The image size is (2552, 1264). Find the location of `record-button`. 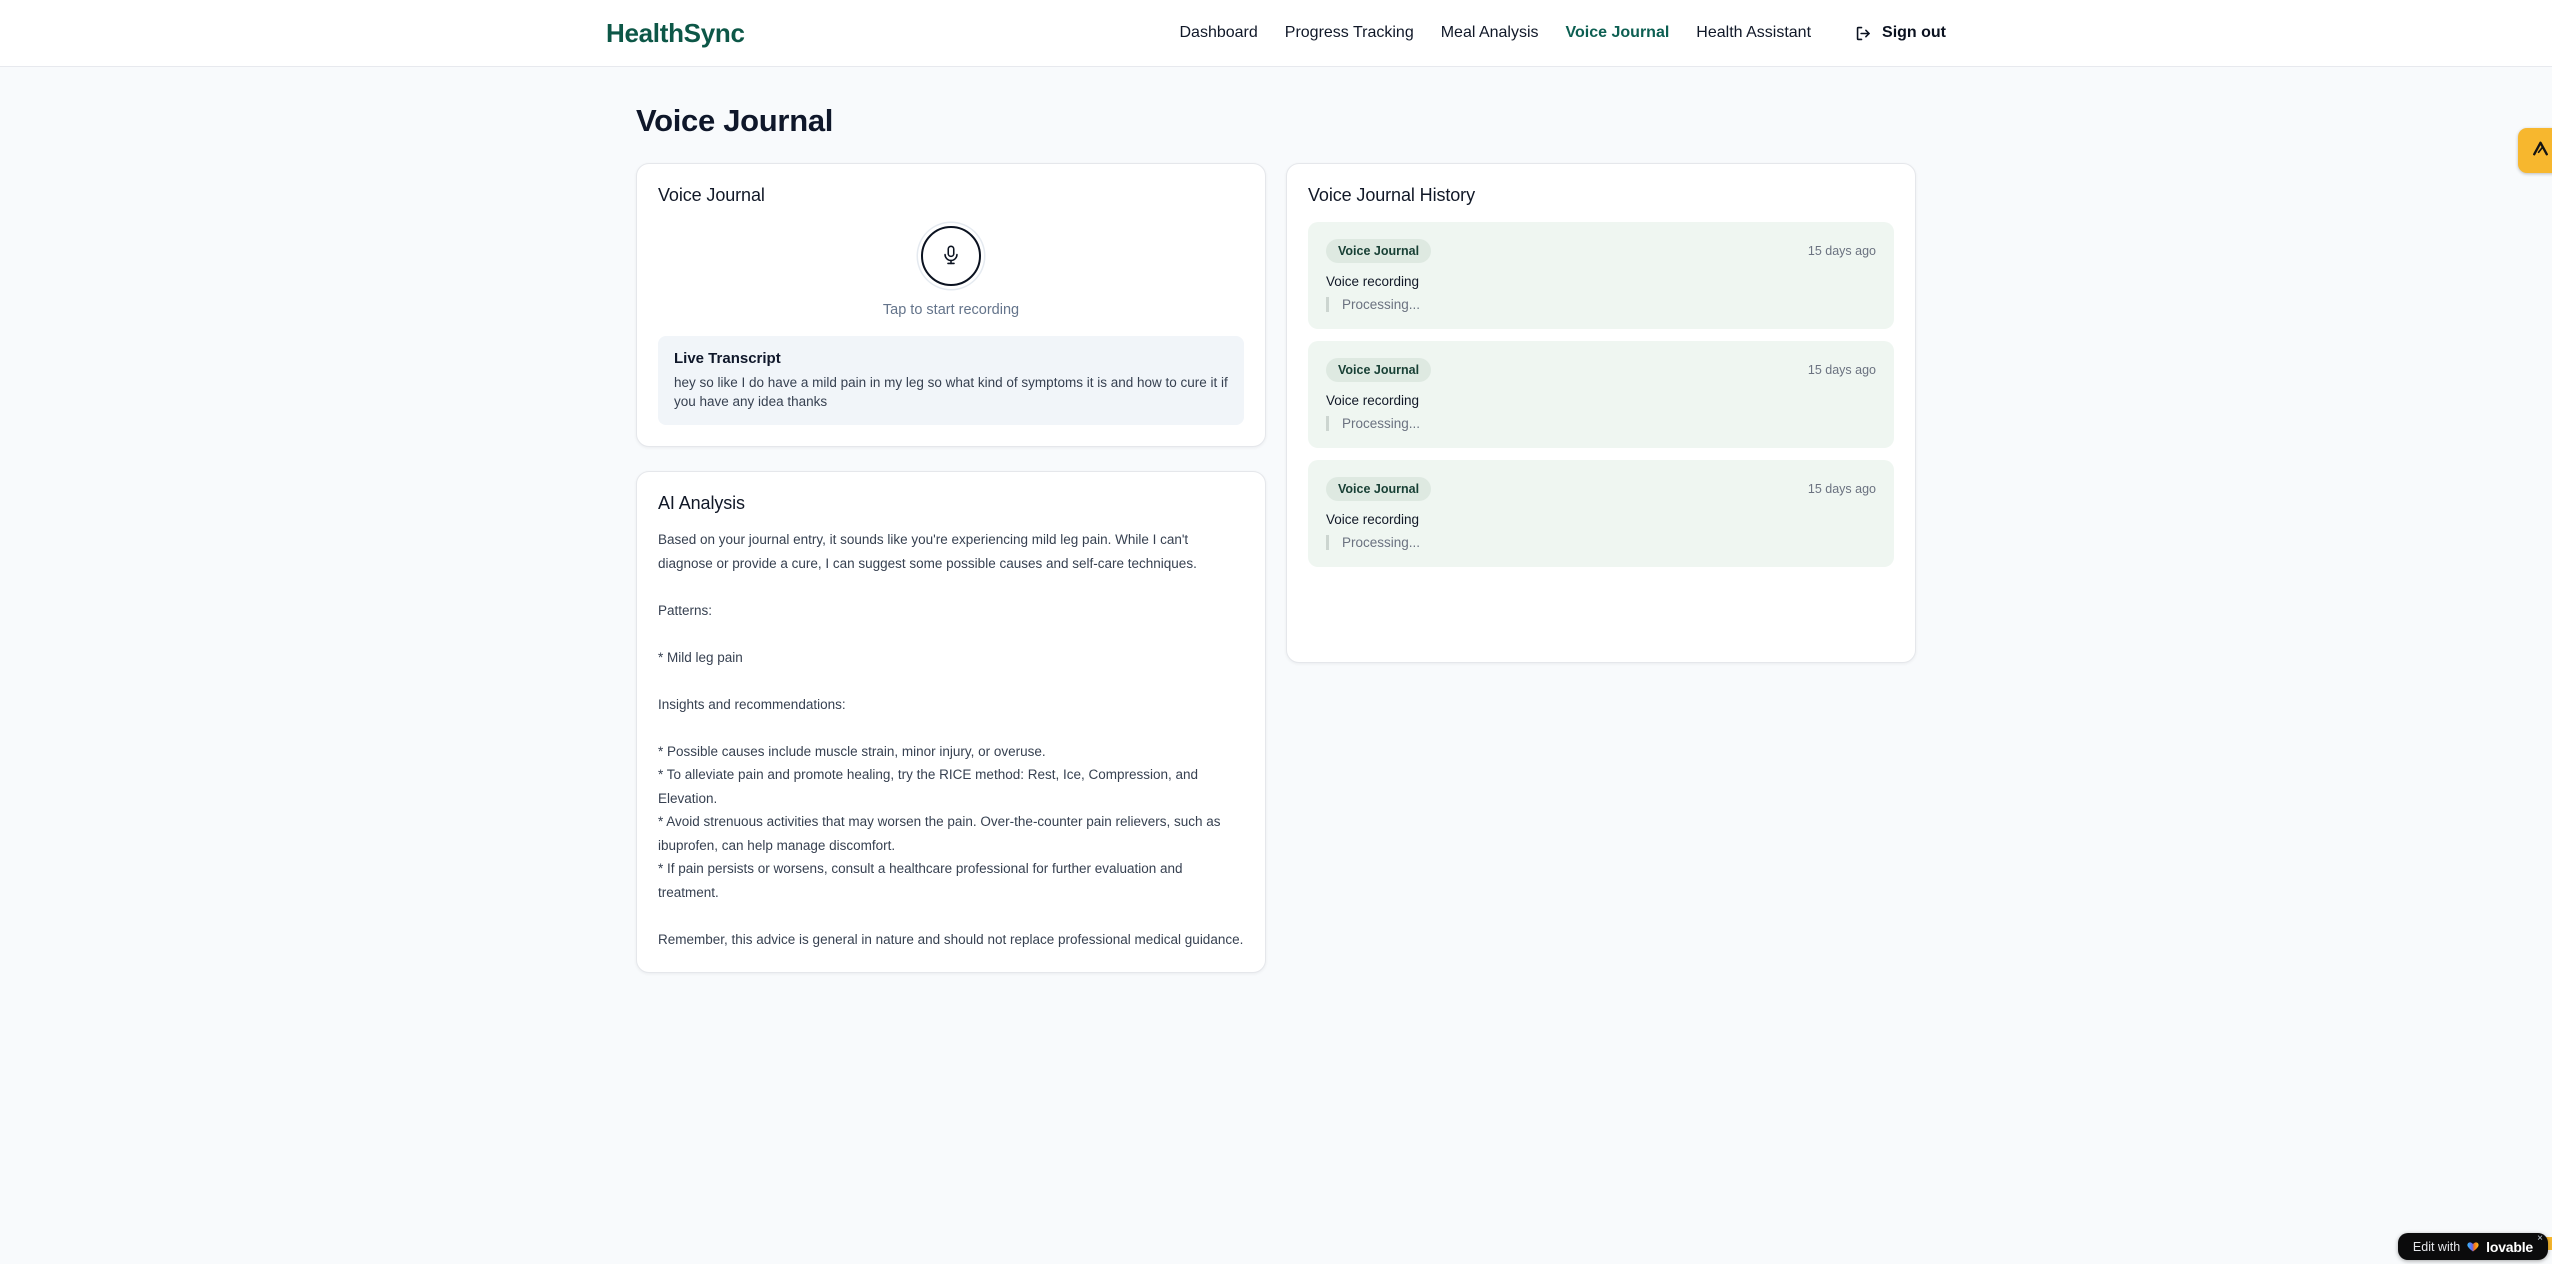

record-button is located at coordinates (951, 256).